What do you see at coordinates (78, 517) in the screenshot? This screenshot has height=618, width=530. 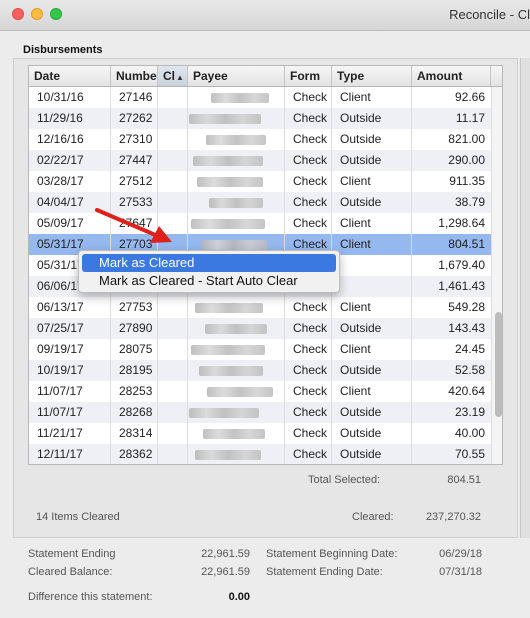 I see `items-cleared-count: 14 Items Cleared` at bounding box center [78, 517].